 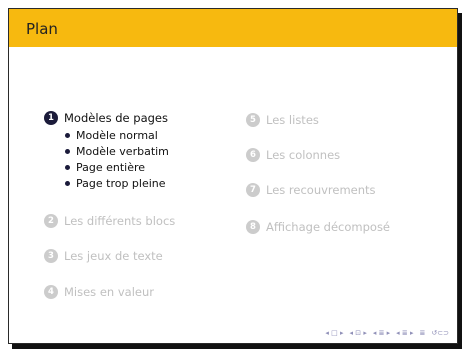 I want to click on section-label: Mises en valeur, so click(x=109, y=292).